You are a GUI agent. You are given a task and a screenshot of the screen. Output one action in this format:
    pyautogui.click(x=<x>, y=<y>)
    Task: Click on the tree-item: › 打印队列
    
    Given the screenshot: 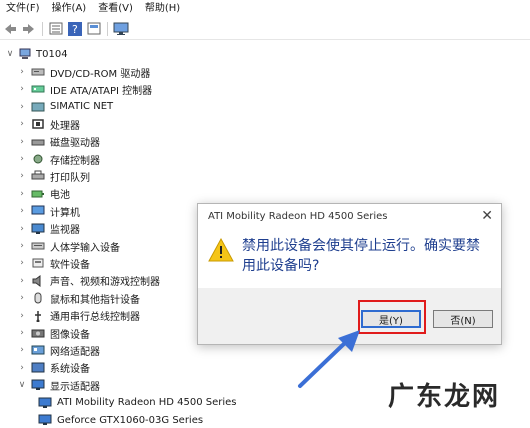 What is the action you would take?
    pyautogui.click(x=54, y=176)
    